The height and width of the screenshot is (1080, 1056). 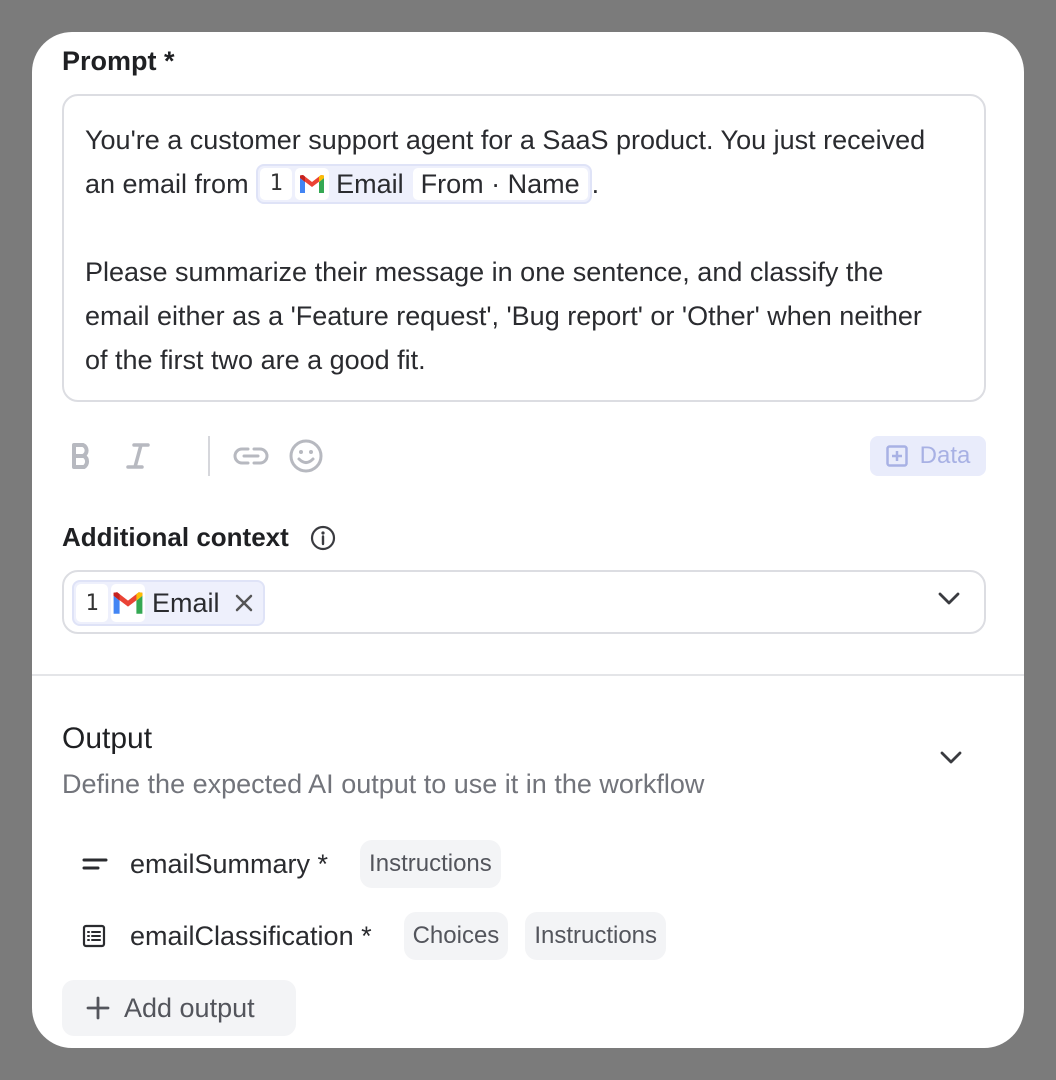 I want to click on prompt-text: an email from, so click(x=167, y=184).